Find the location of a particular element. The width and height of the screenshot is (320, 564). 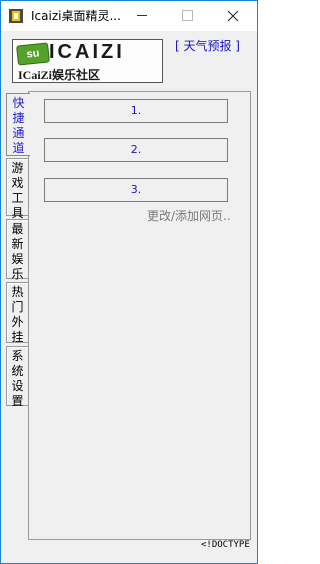

tab-label-char: 快 is located at coordinates (18, 103).